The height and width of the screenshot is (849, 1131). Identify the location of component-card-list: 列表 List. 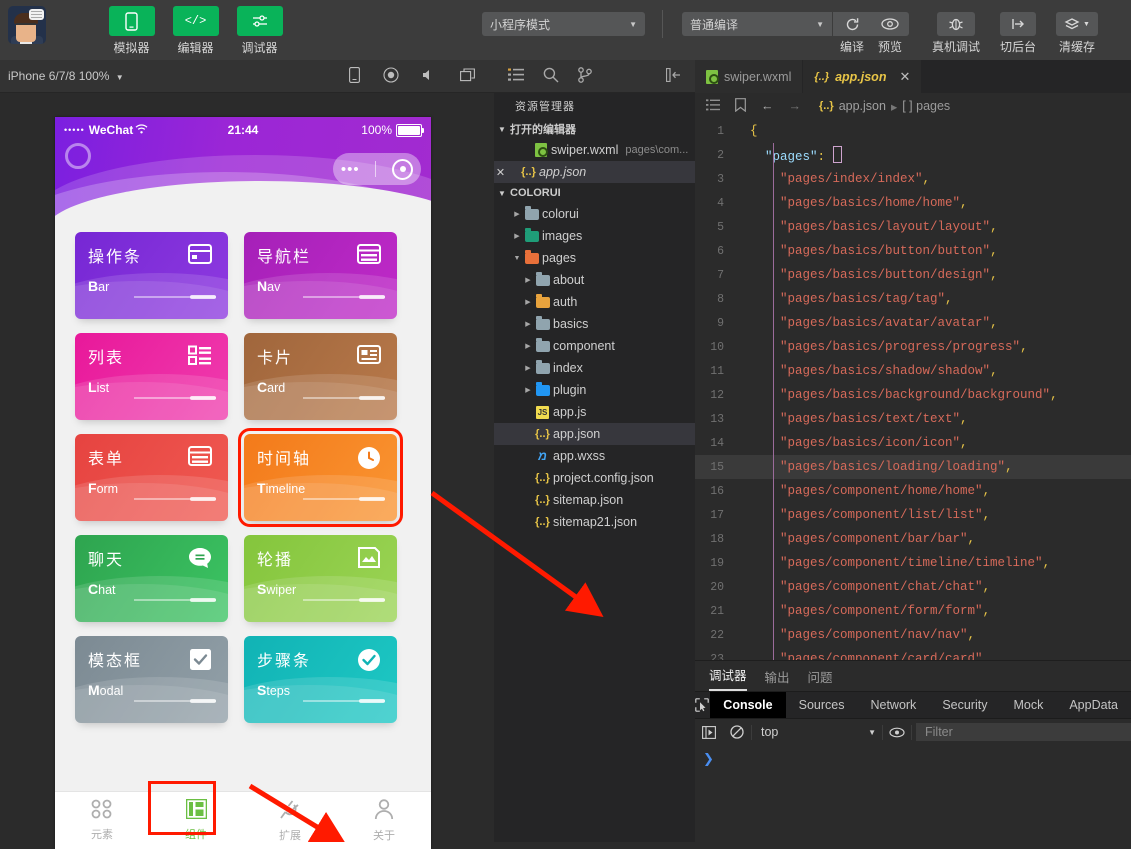
(151, 376).